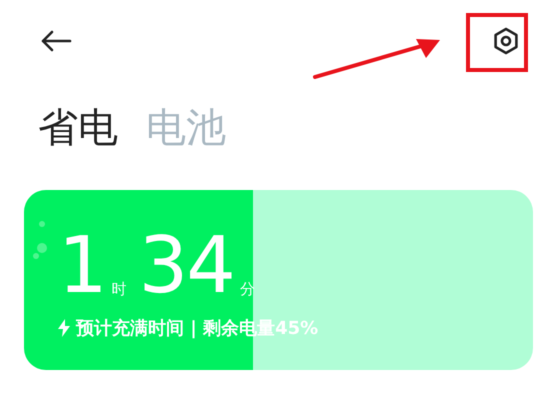  Describe the element at coordinates (82, 266) in the screenshot. I see `hours-value: 1` at that location.